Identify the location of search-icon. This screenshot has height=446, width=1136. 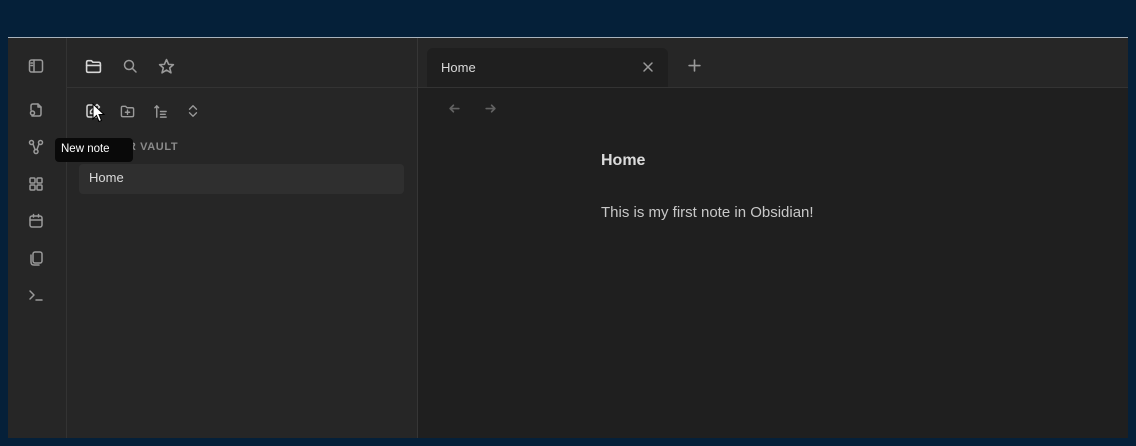
(130, 66).